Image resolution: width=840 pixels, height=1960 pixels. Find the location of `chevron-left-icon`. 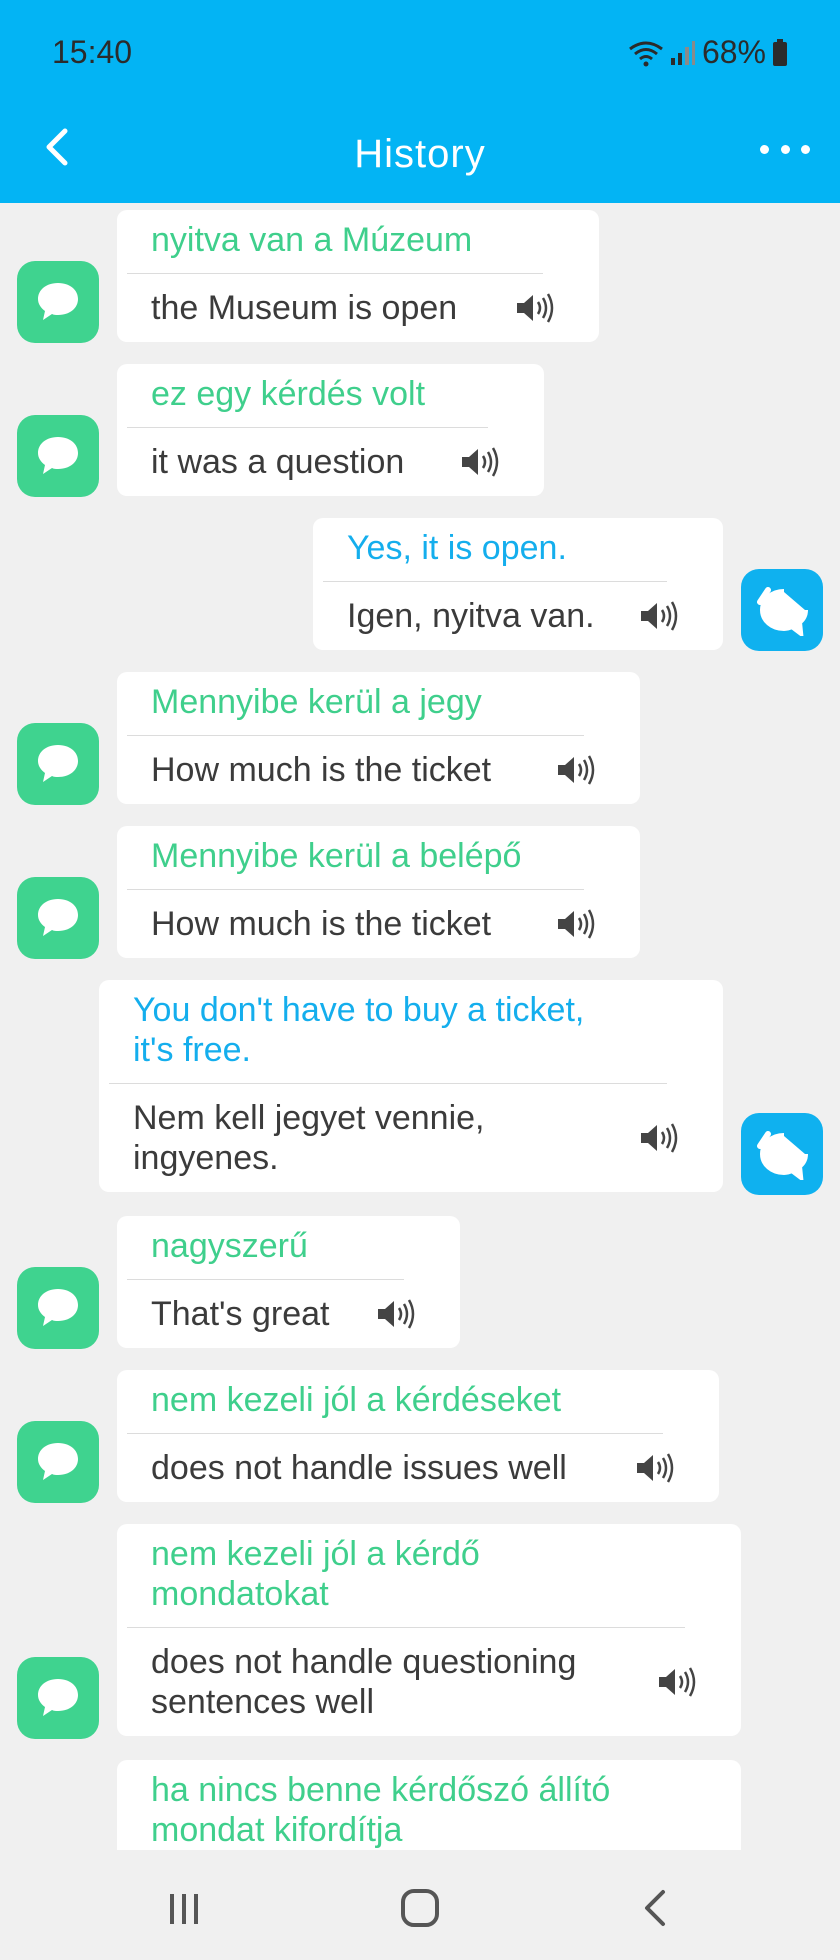

chevron-left-icon is located at coordinates (655, 1908).